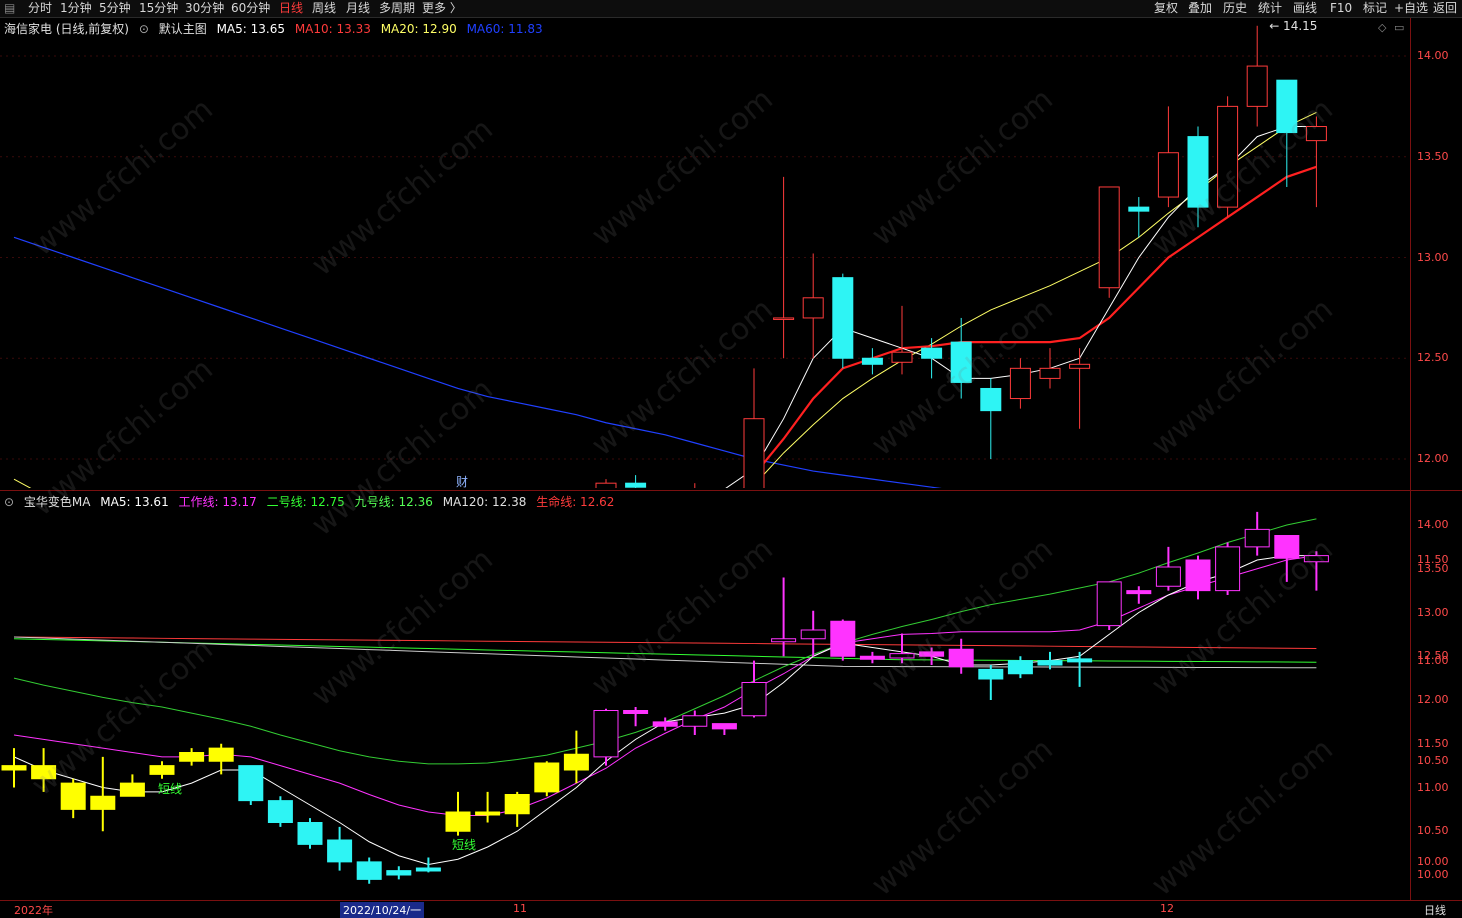 The height and width of the screenshot is (918, 1462). Describe the element at coordinates (9, 502) in the screenshot. I see `indicator-selector-icon: ⊙` at that location.